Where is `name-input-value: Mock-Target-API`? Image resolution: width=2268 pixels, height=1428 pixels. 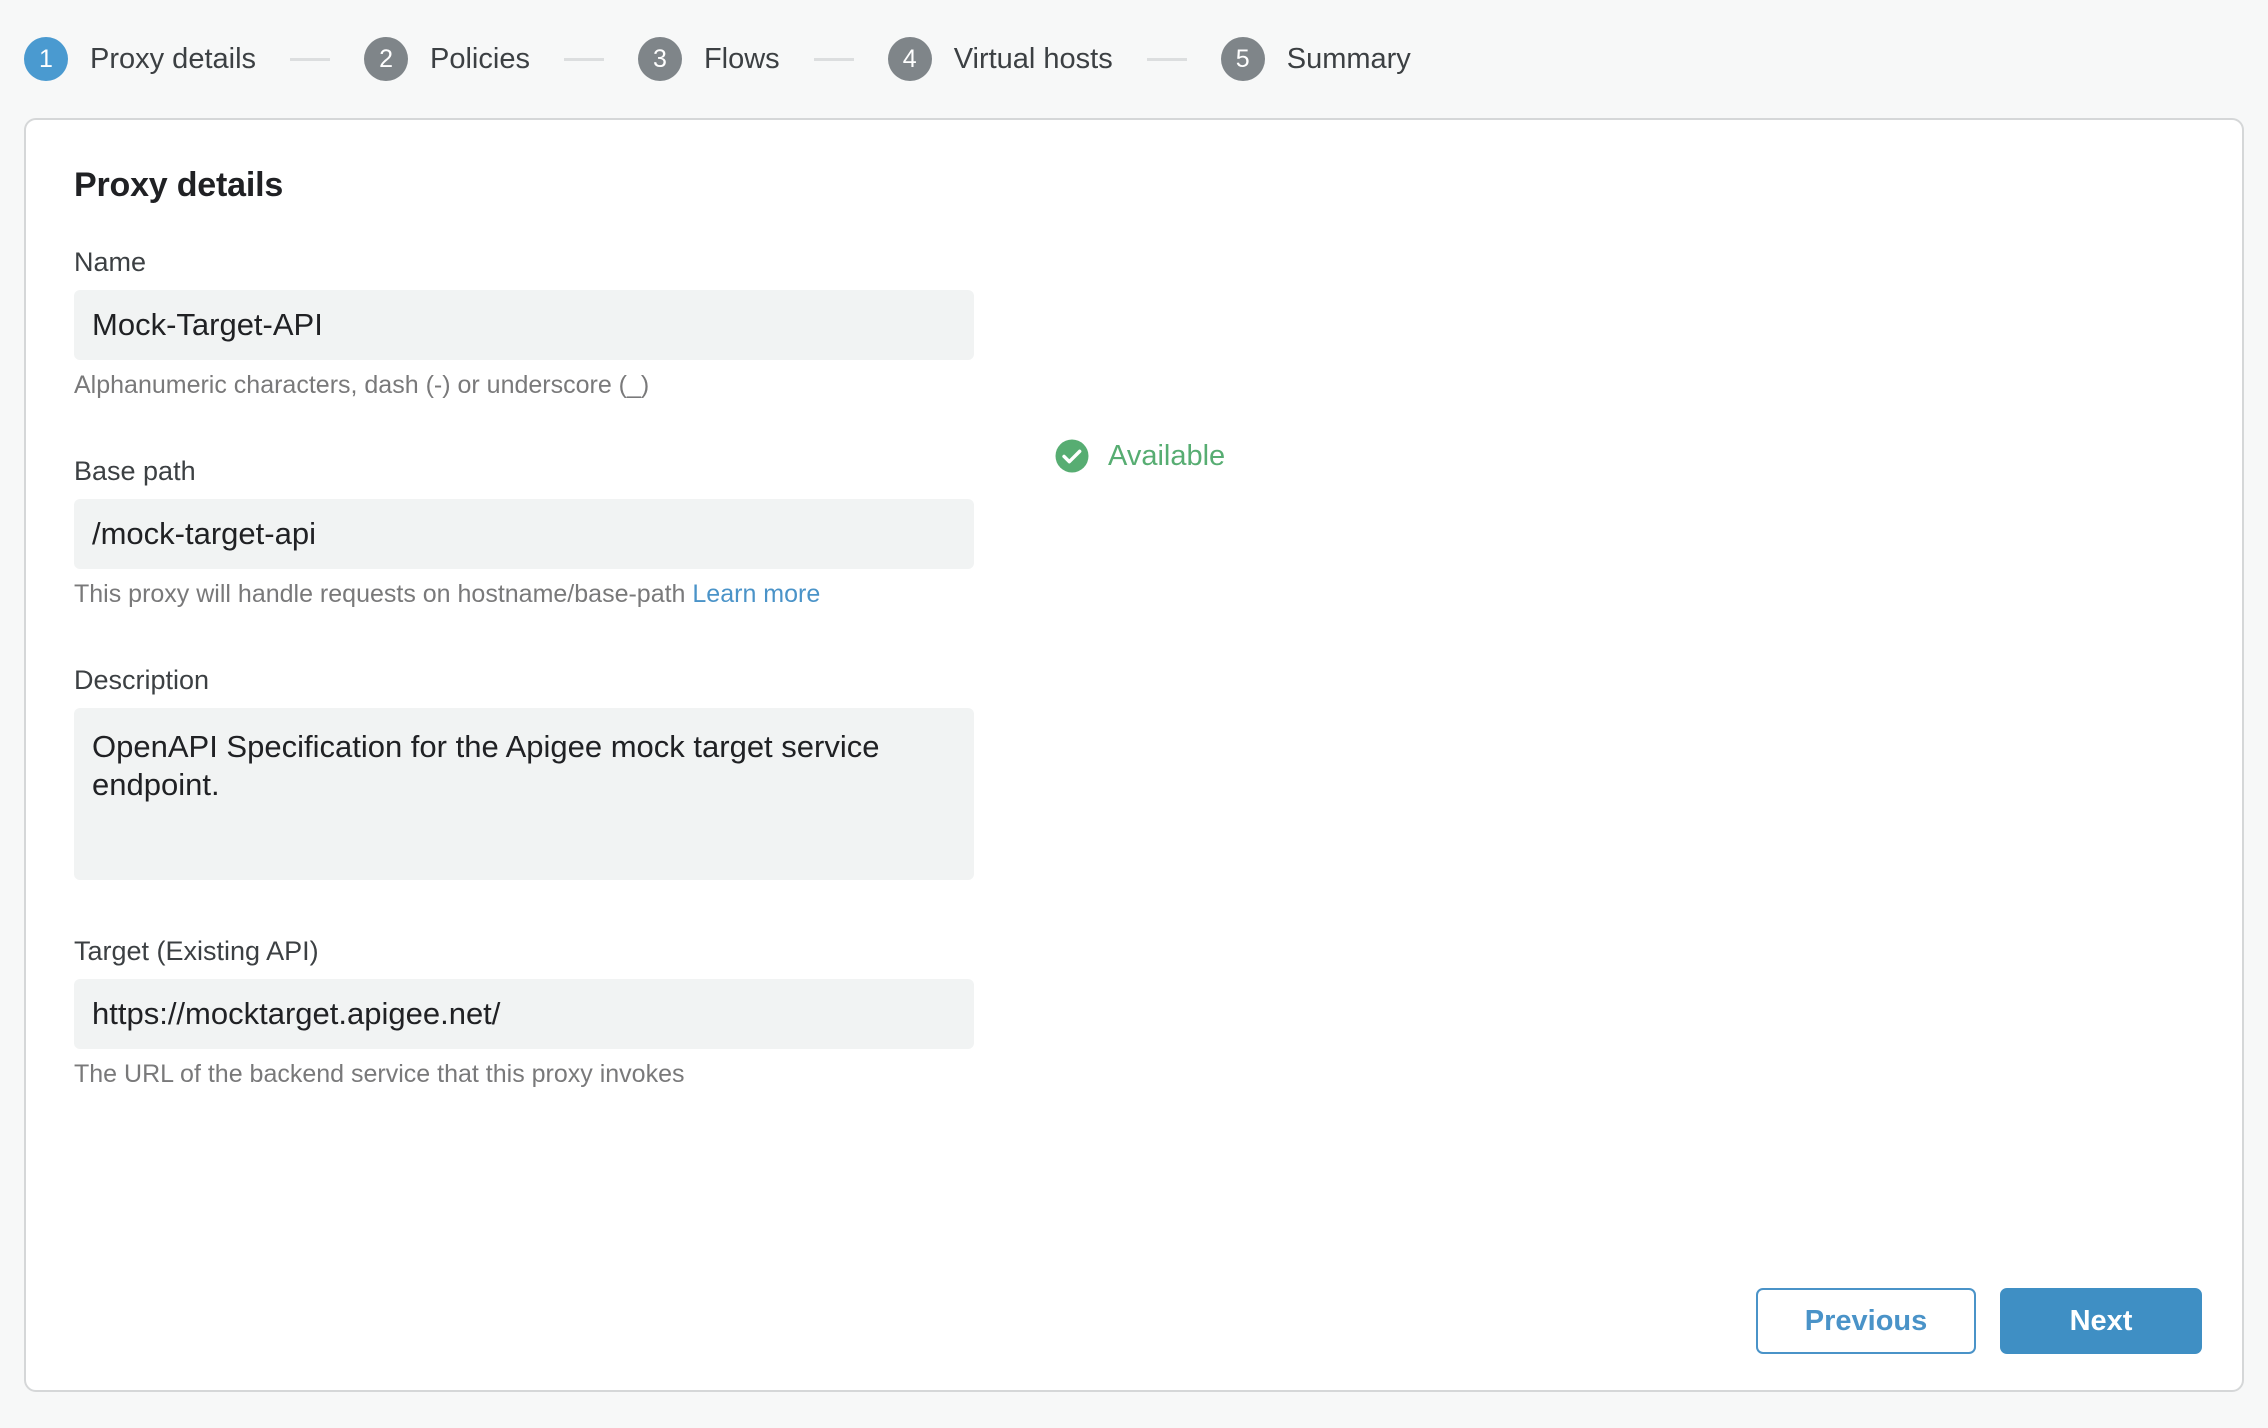
name-input-value: Mock-Target-API is located at coordinates (207, 324).